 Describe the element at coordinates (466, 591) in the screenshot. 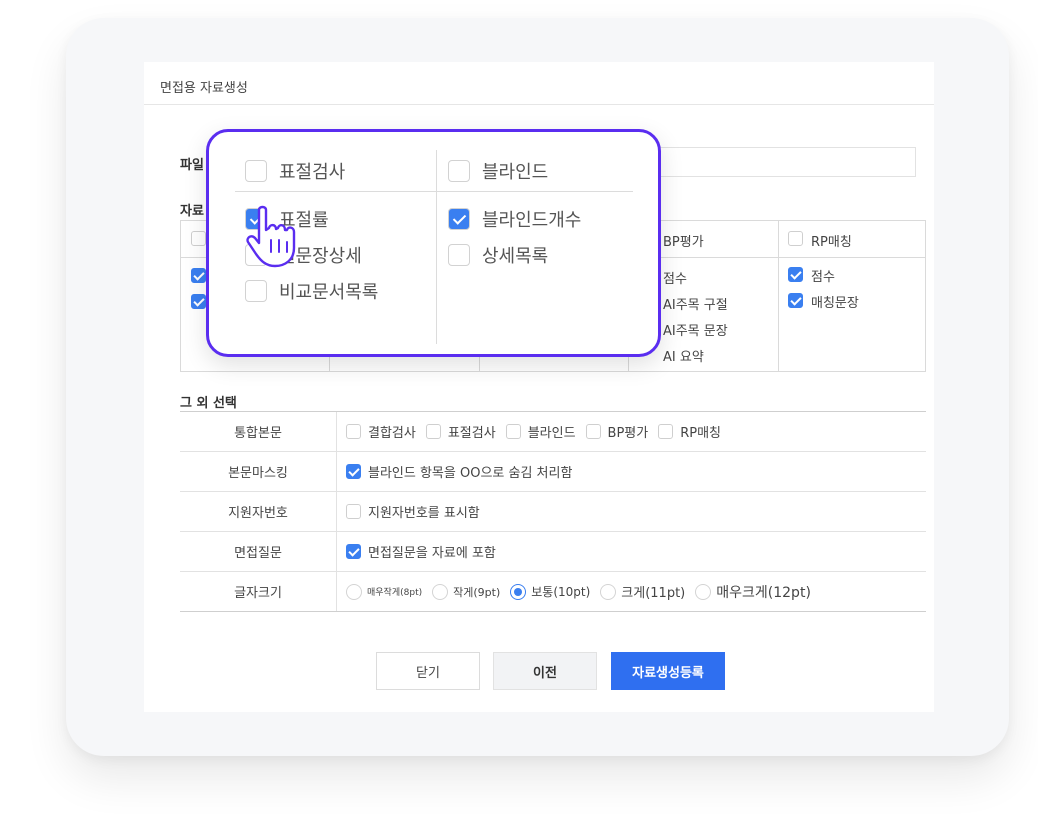

I see `font-size-small: 작게(9pt)` at that location.